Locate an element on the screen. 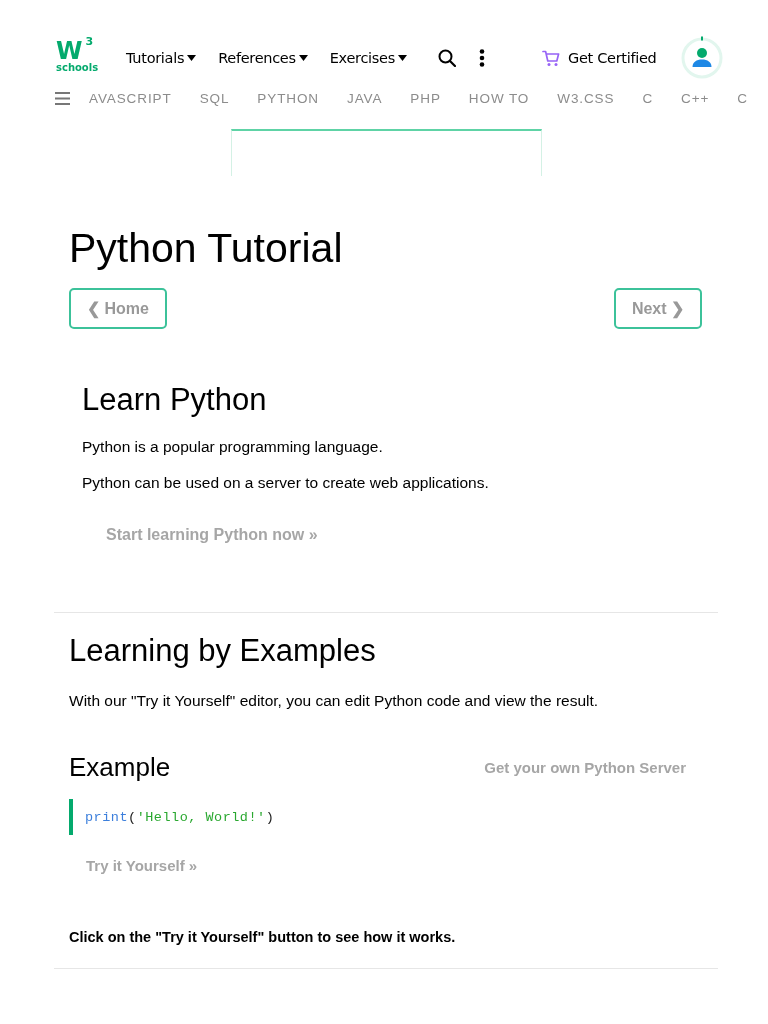  topic-tab: W3.CSS is located at coordinates (586, 98).